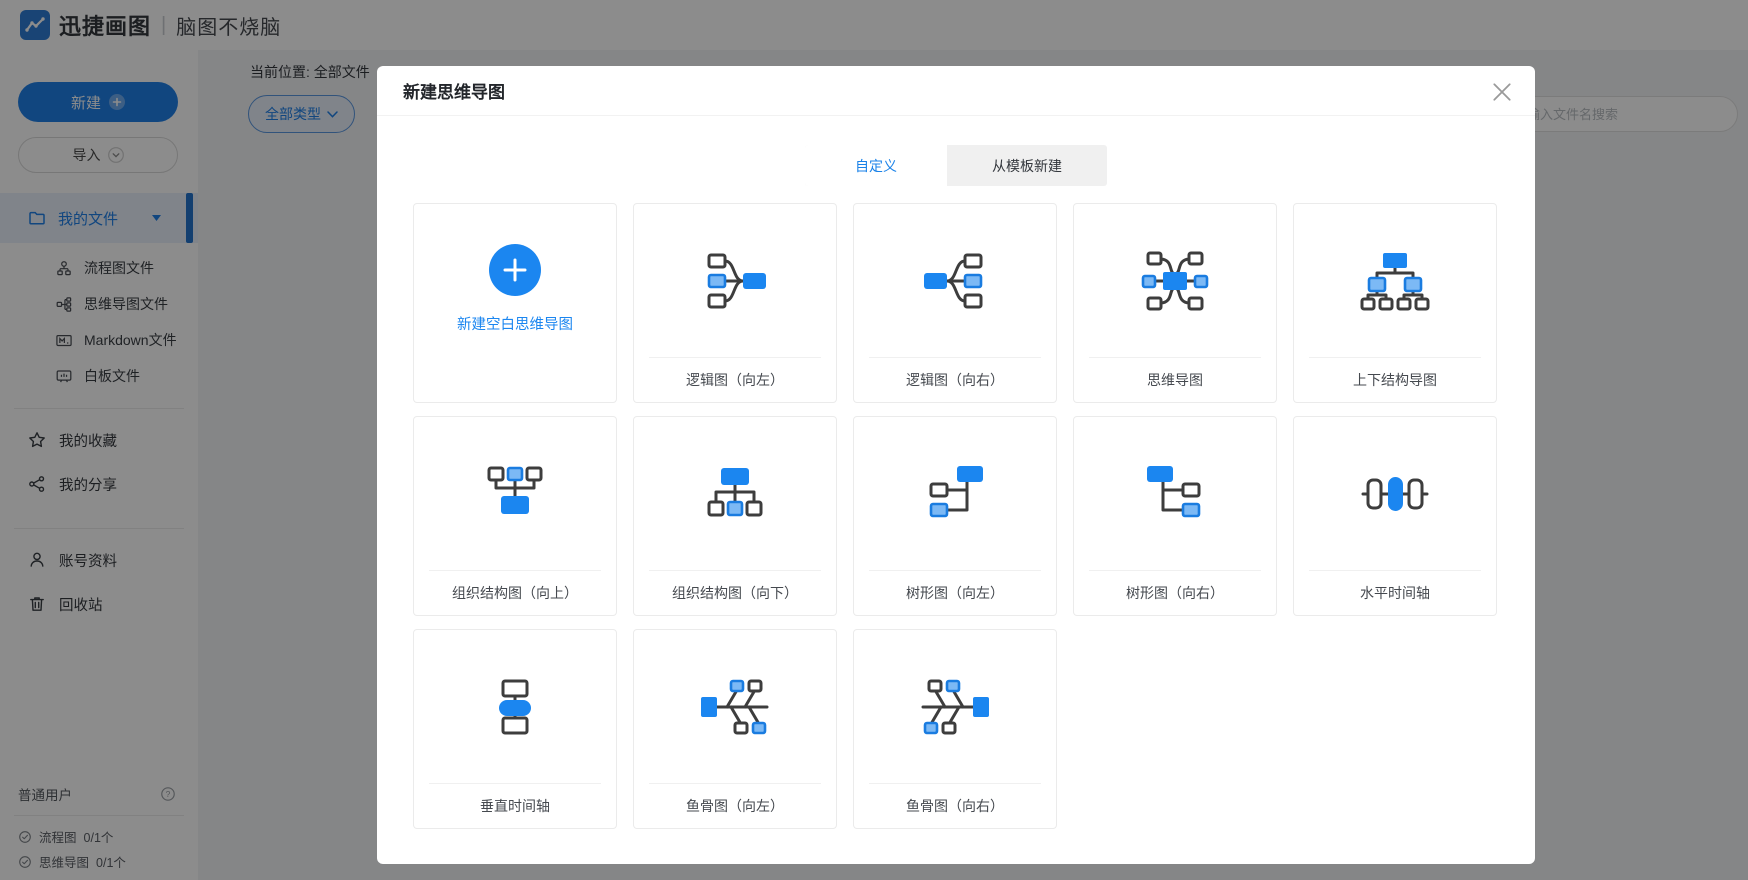 Image resolution: width=1748 pixels, height=880 pixels. What do you see at coordinates (1395, 593) in the screenshot?
I see `card-label: 水平时间轴` at bounding box center [1395, 593].